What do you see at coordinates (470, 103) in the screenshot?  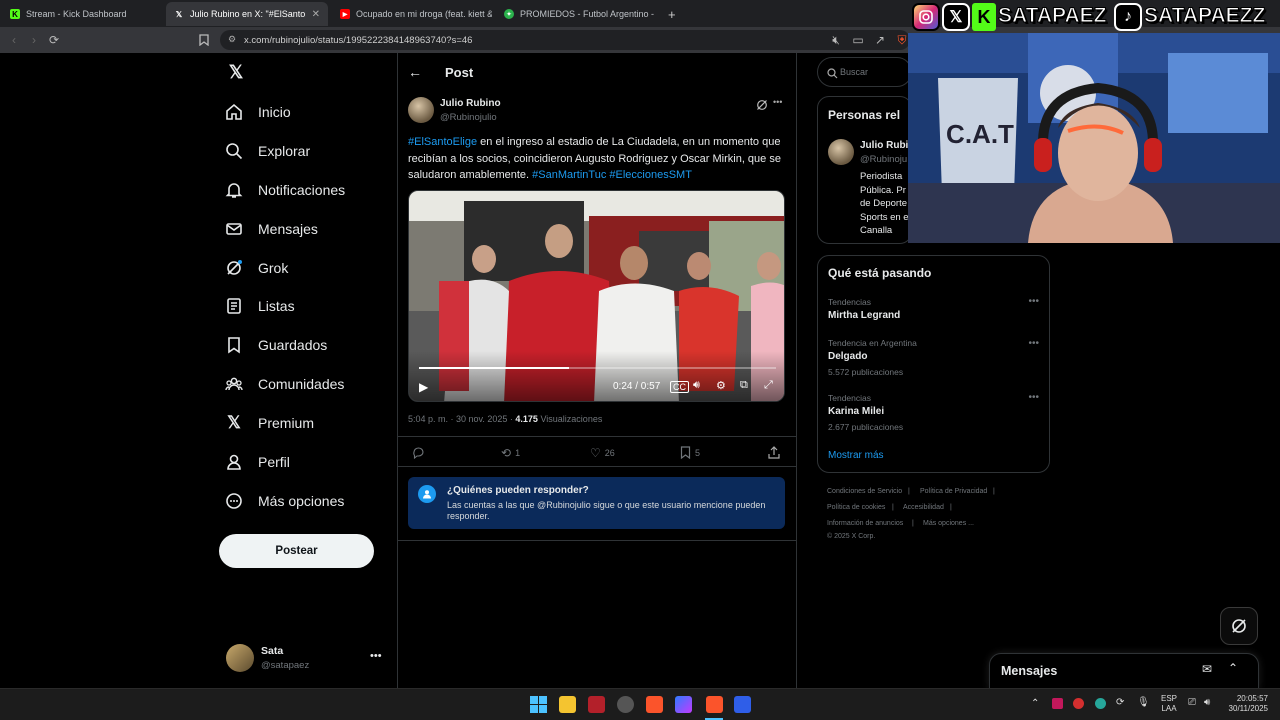 I see `author-name: Julio Rubino` at bounding box center [470, 103].